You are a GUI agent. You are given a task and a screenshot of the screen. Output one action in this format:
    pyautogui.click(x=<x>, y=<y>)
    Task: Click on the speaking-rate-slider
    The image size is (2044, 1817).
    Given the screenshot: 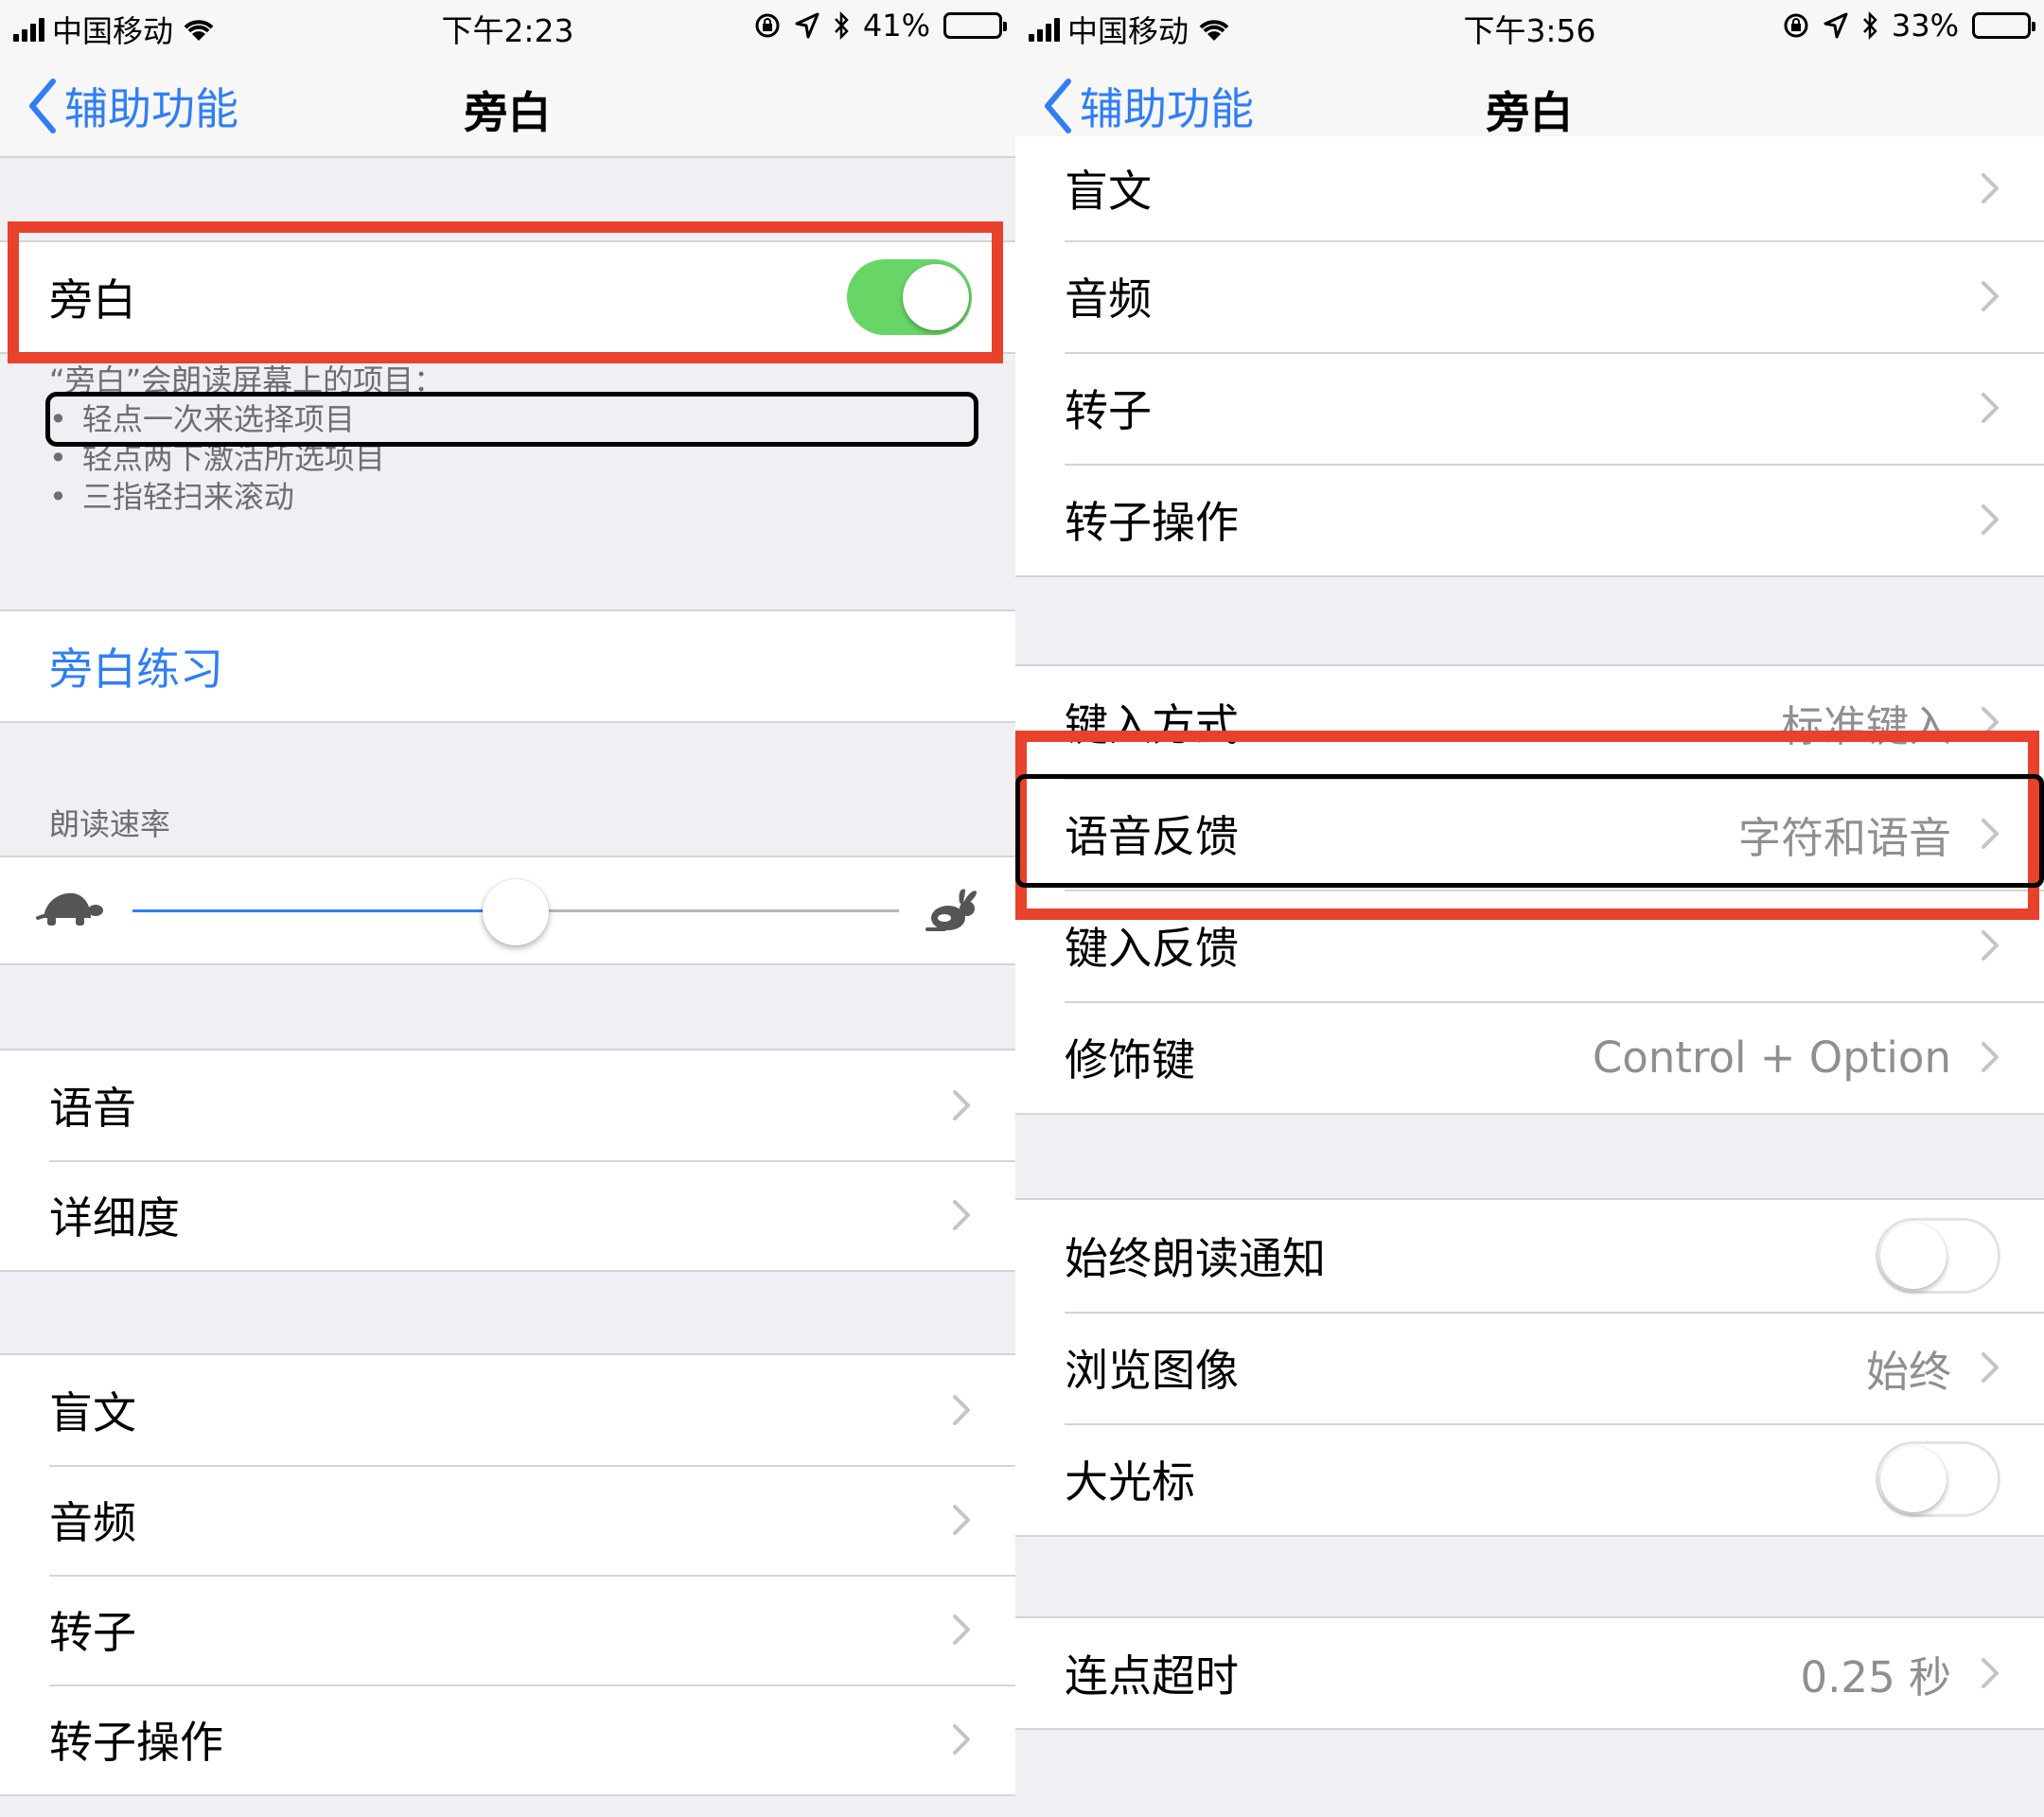 What is the action you would take?
    pyautogui.click(x=507, y=910)
    